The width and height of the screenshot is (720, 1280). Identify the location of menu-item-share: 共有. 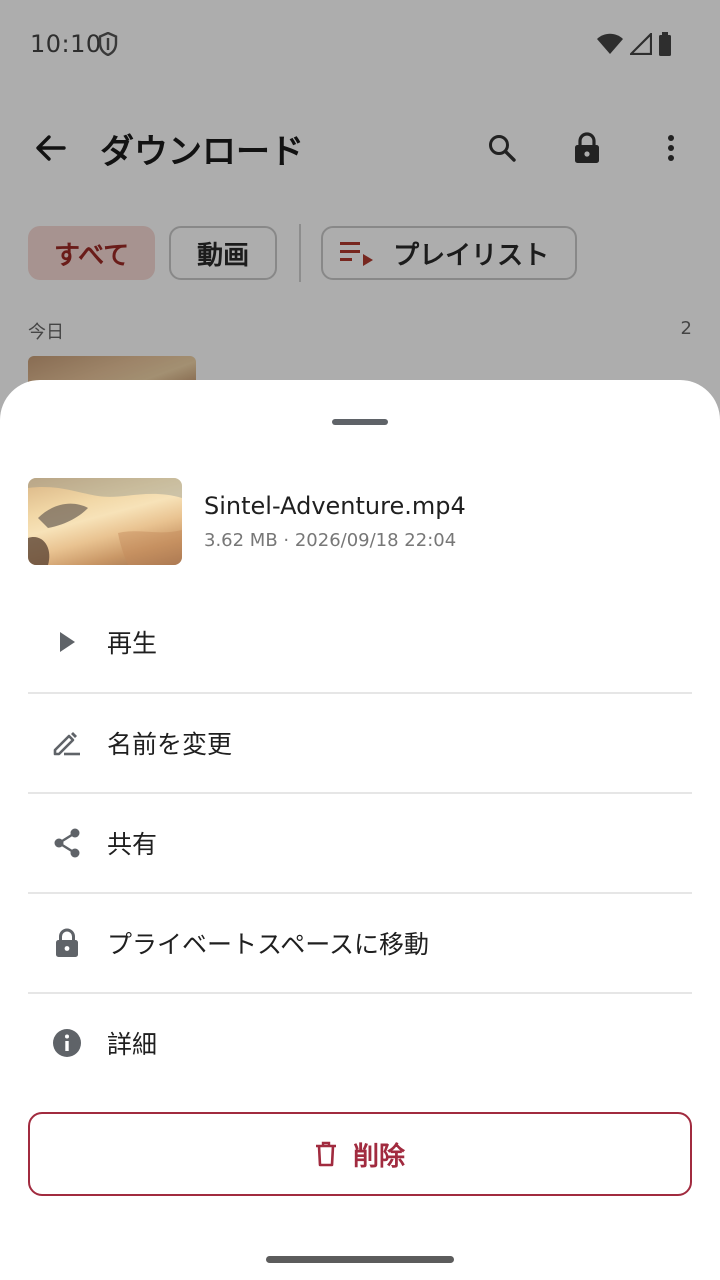
(360, 842).